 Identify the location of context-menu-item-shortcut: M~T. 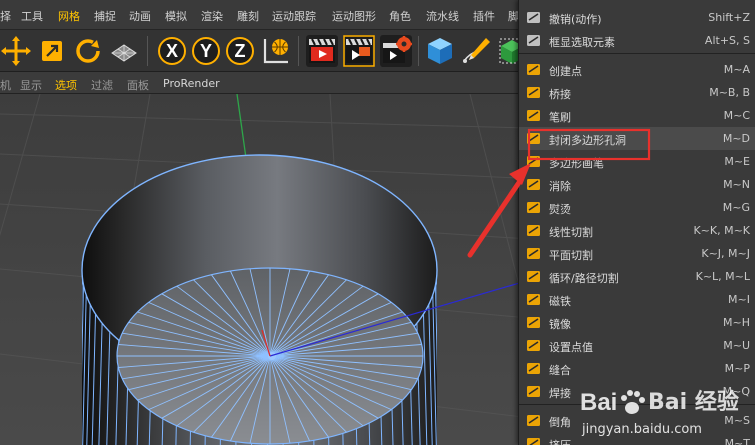
(737, 441).